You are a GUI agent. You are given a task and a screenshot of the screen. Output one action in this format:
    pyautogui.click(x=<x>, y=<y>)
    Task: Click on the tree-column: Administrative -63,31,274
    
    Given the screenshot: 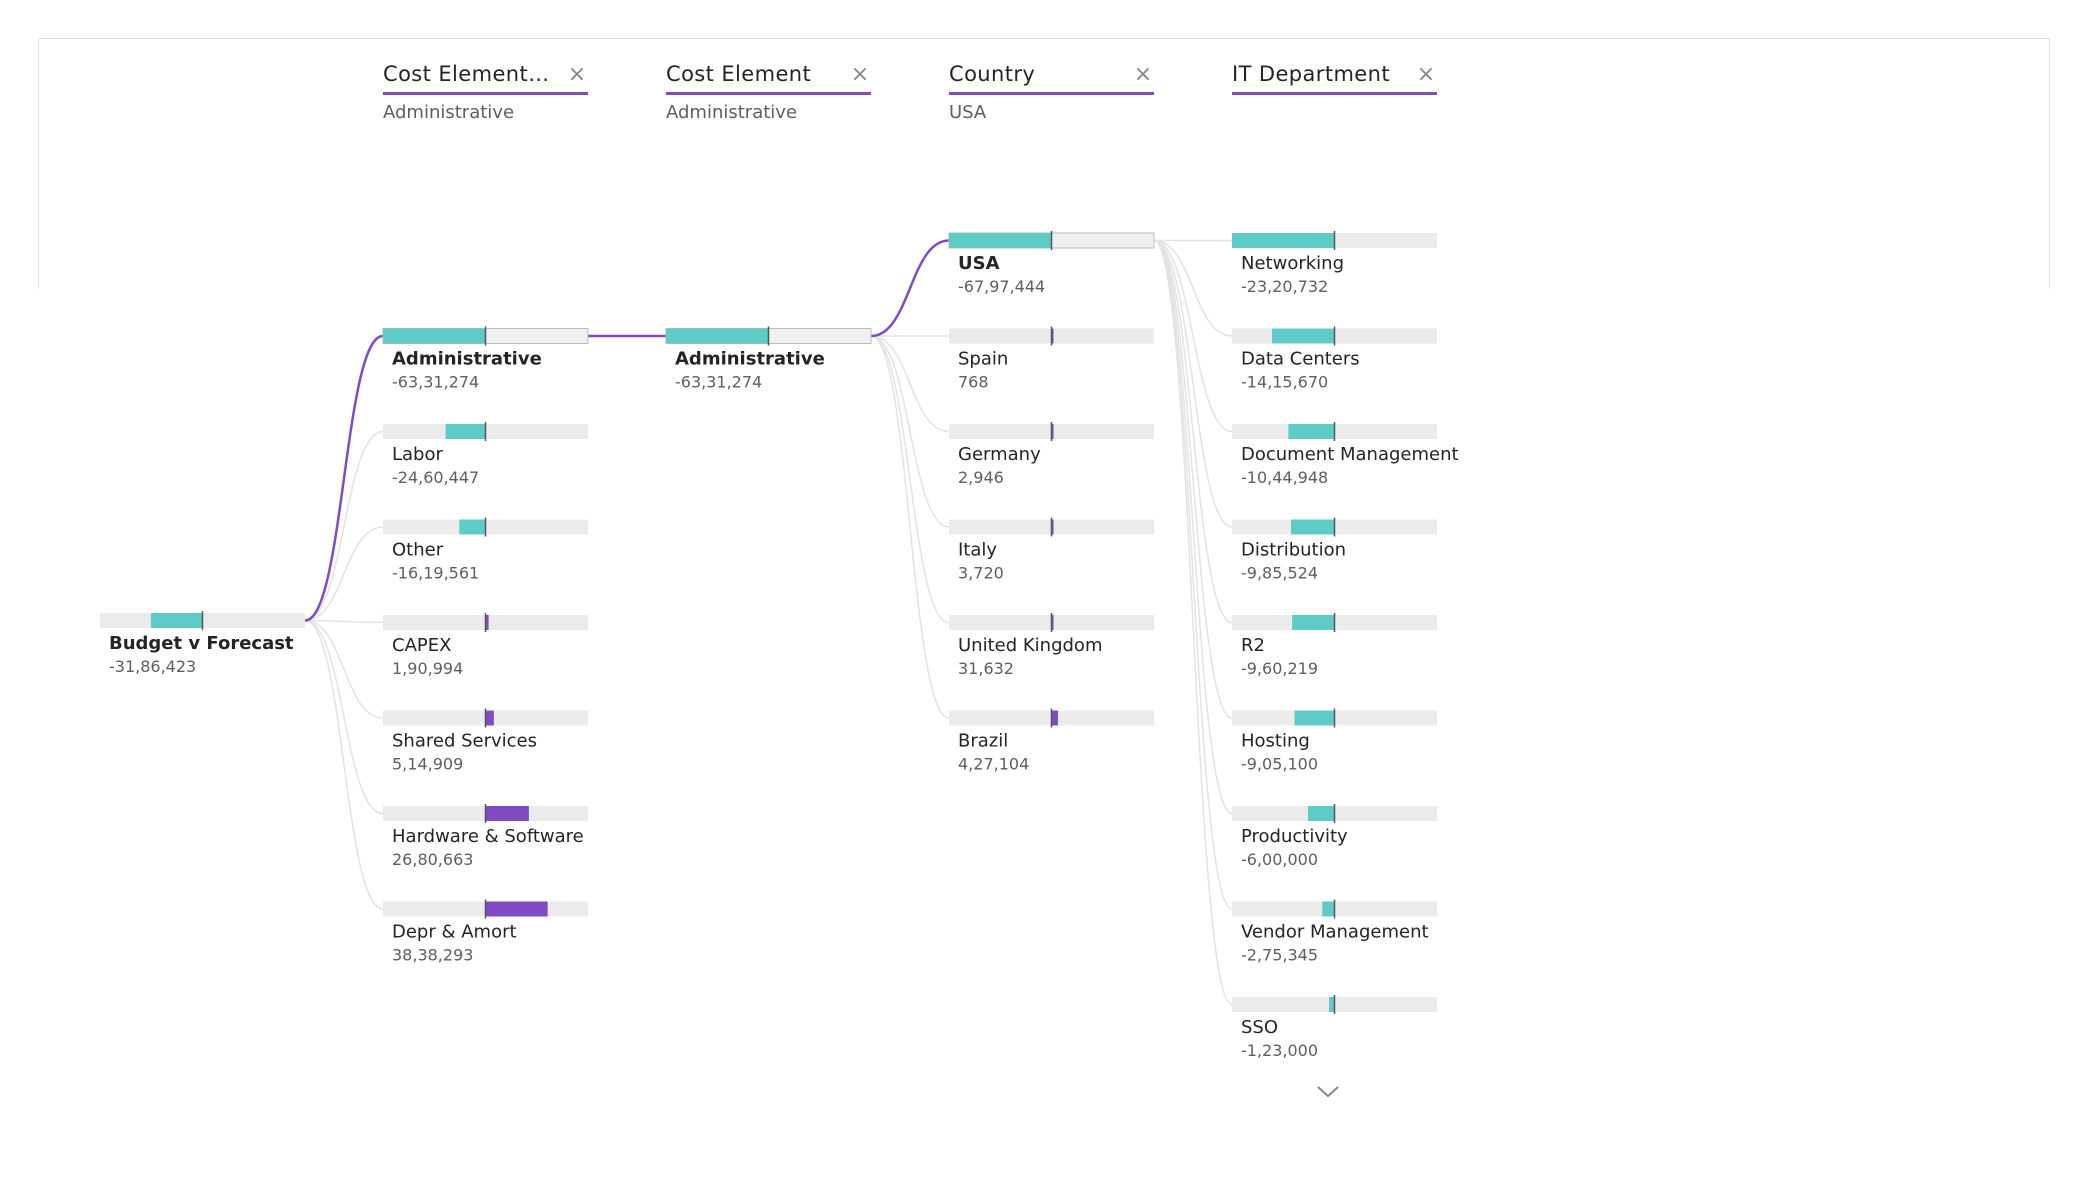 What is the action you would take?
    pyautogui.click(x=768, y=359)
    